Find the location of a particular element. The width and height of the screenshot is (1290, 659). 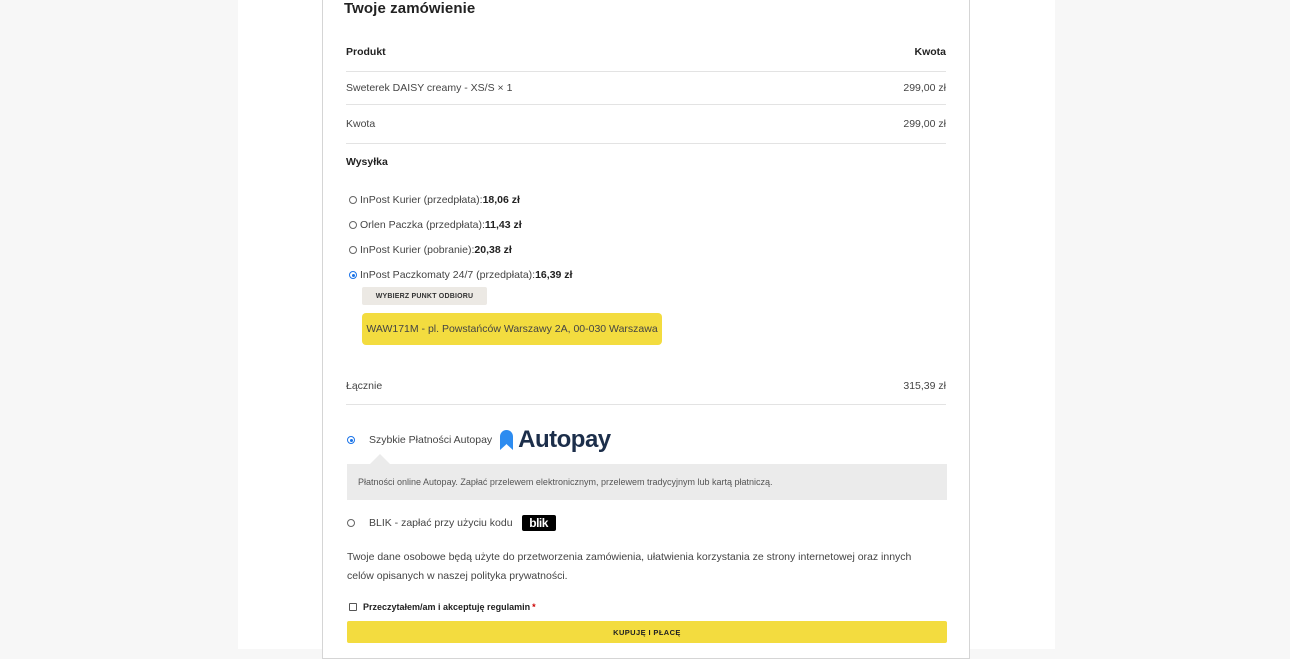

buy-and-pay-button: KUPUJĘ I PŁACĘ is located at coordinates (647, 632).